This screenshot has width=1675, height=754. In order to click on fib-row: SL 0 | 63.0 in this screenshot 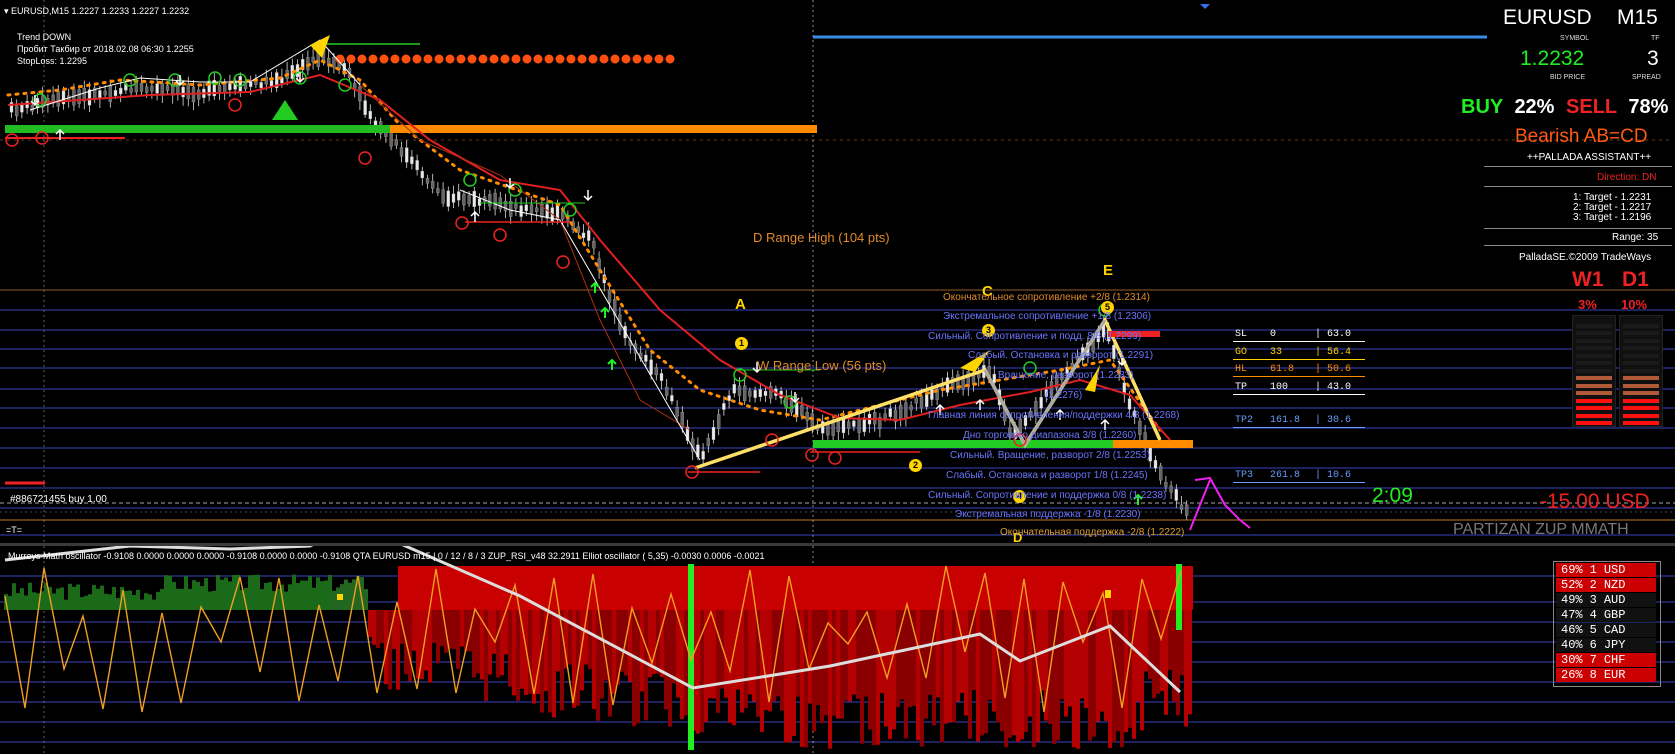, I will do `click(1299, 335)`.